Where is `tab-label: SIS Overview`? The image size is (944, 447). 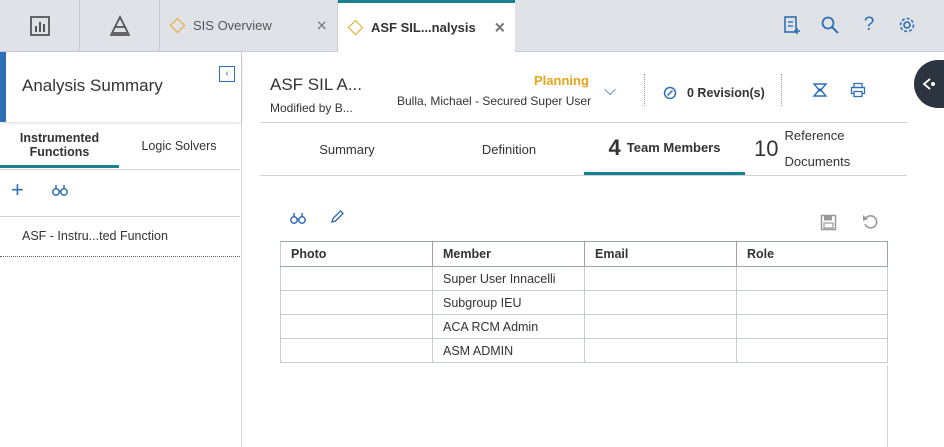
tab-label: SIS Overview is located at coordinates (232, 25).